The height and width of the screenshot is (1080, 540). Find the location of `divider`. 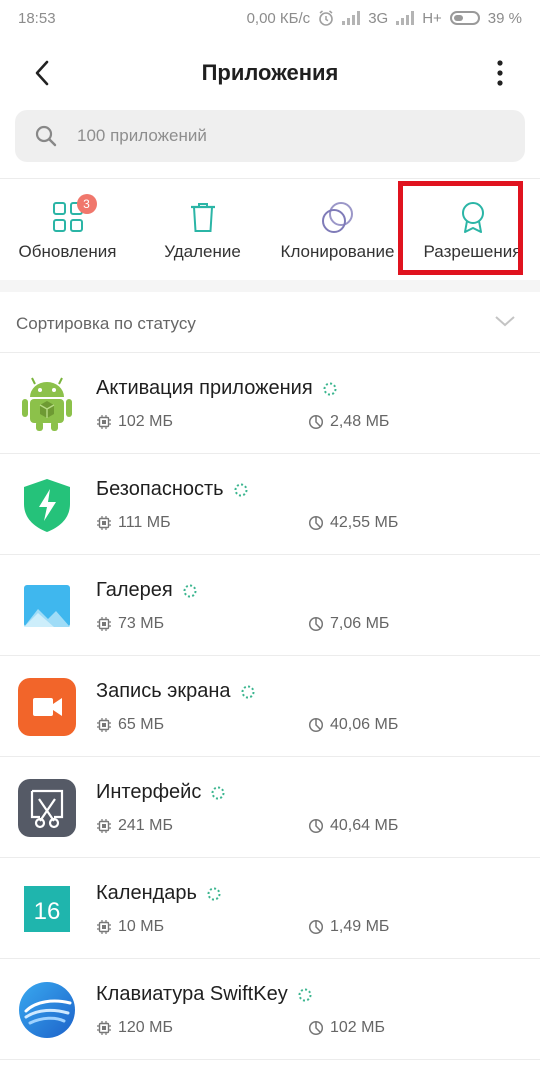

divider is located at coordinates (270, 178).